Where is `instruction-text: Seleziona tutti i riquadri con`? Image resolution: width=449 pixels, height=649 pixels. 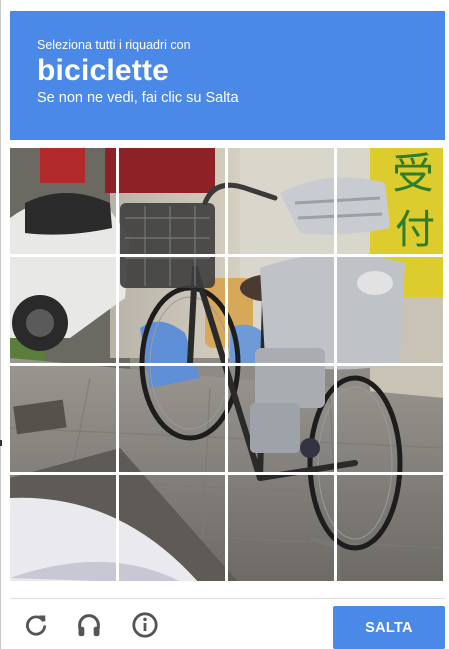 instruction-text: Seleziona tutti i riquadri con is located at coordinates (114, 45).